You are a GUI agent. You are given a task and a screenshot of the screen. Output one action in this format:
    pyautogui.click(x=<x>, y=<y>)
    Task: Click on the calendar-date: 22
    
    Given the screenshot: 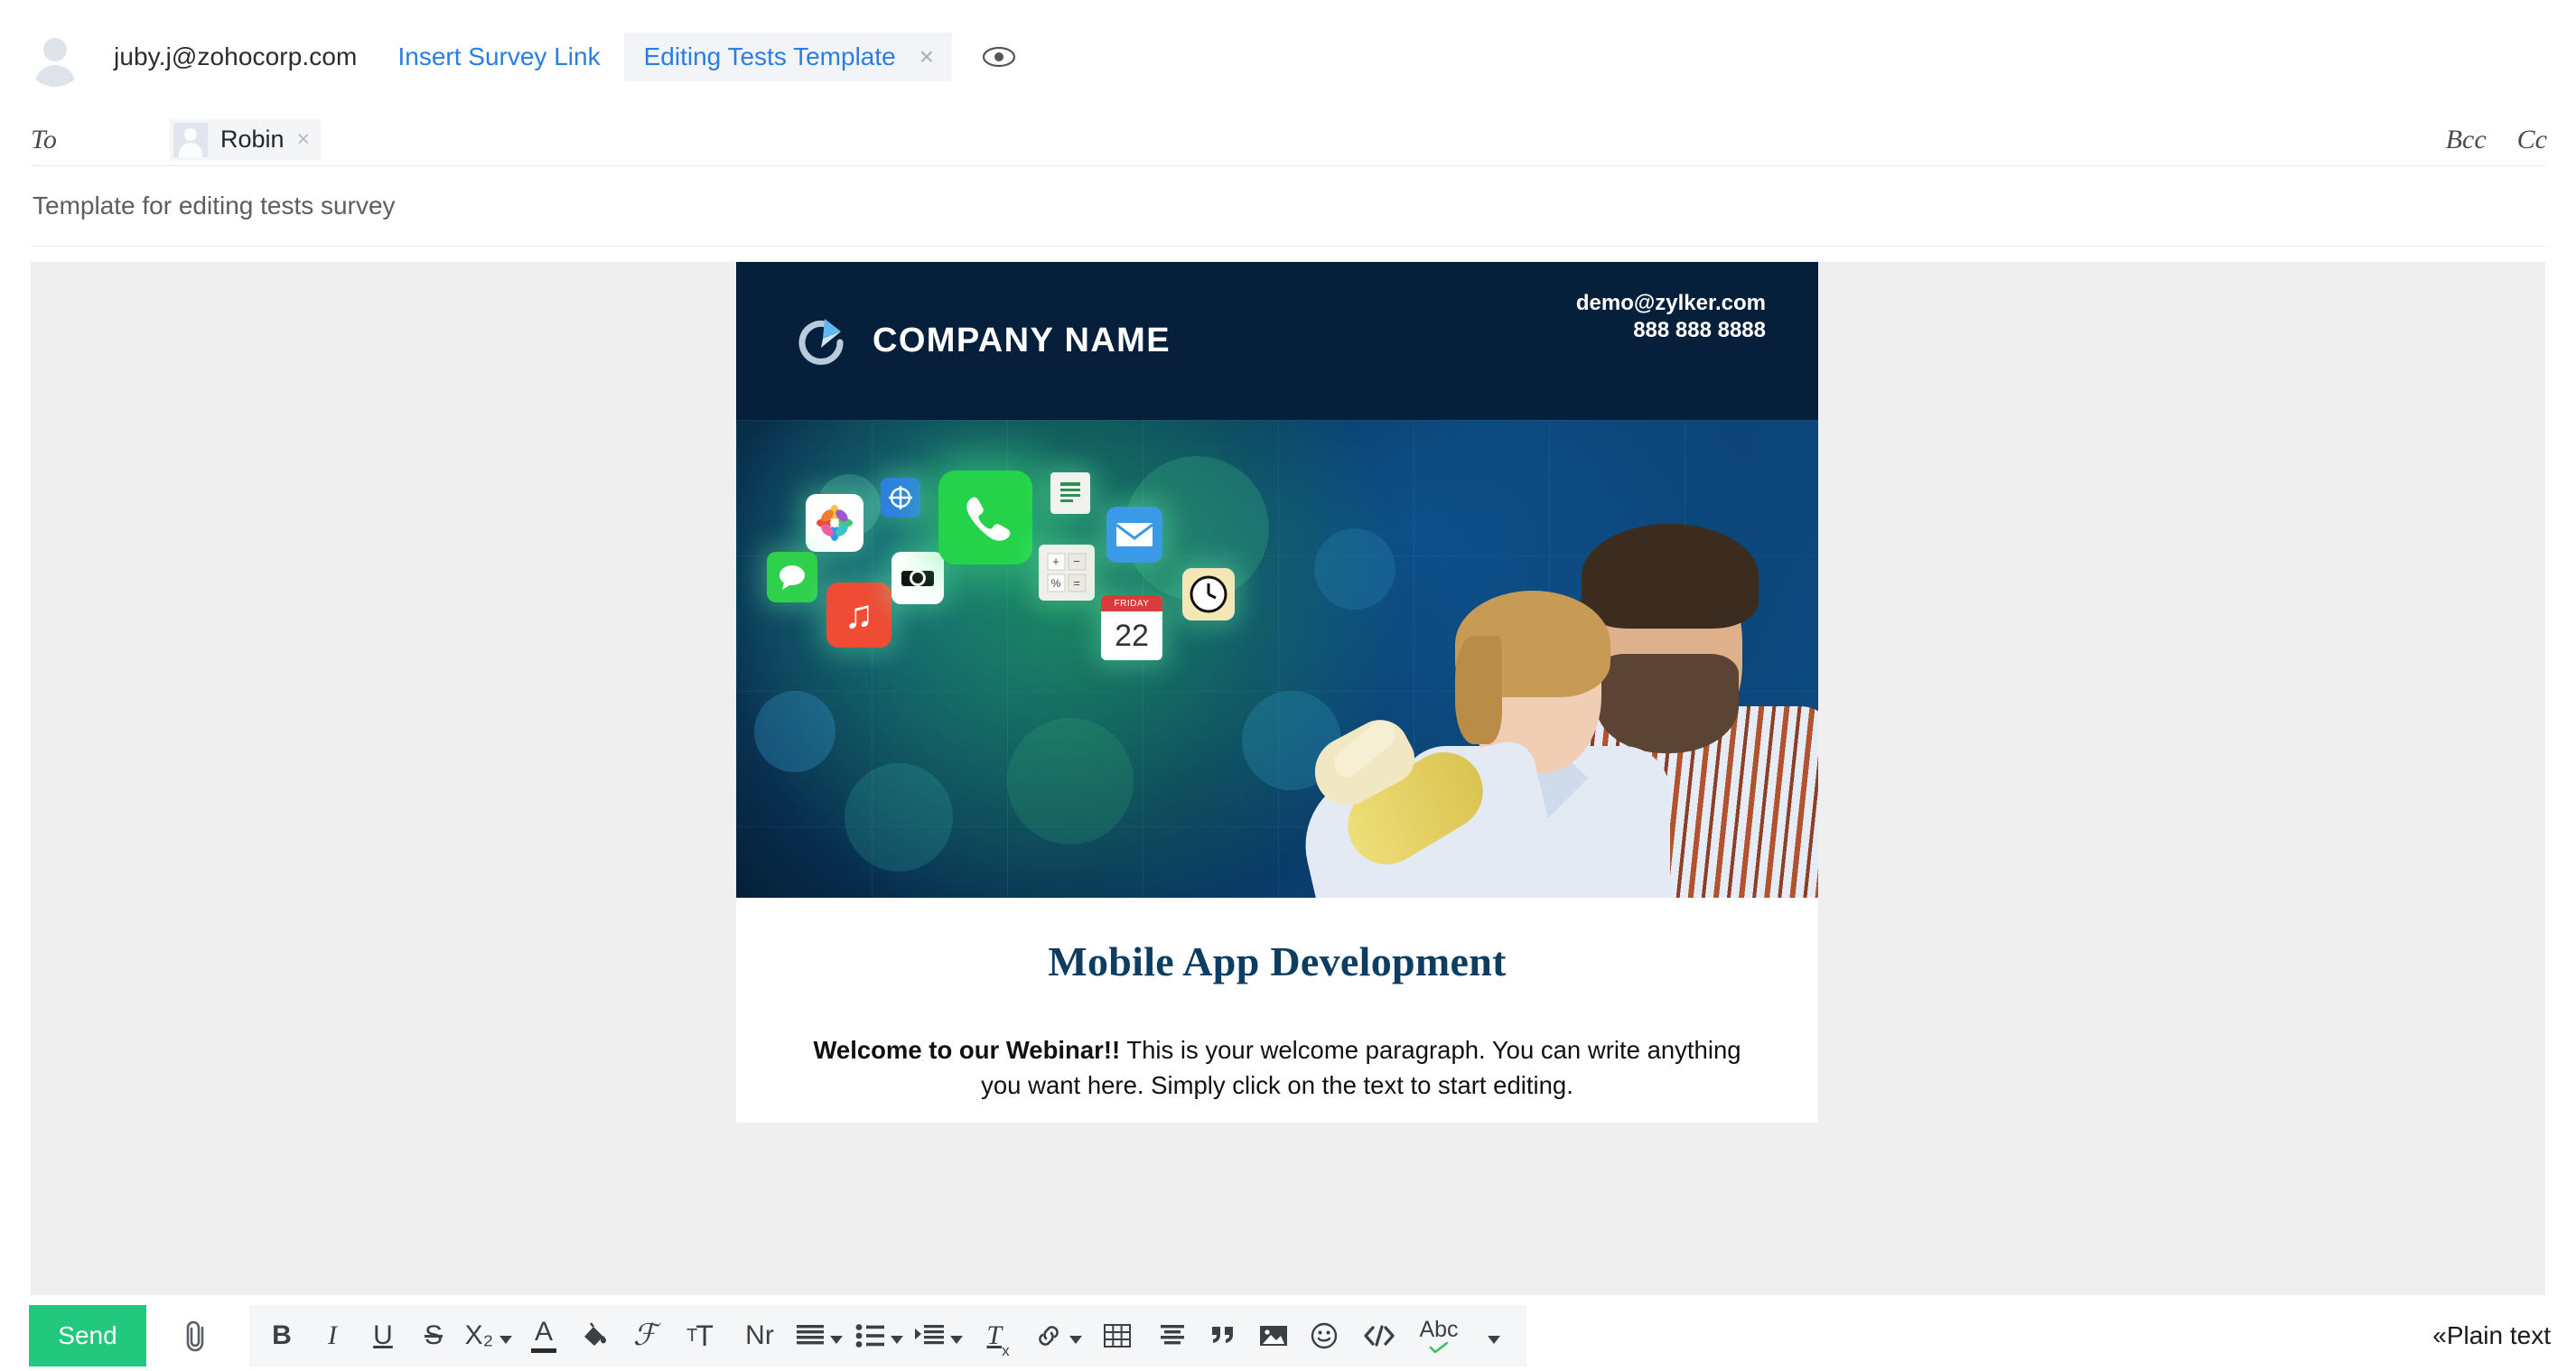 What is the action you would take?
    pyautogui.click(x=1132, y=635)
    